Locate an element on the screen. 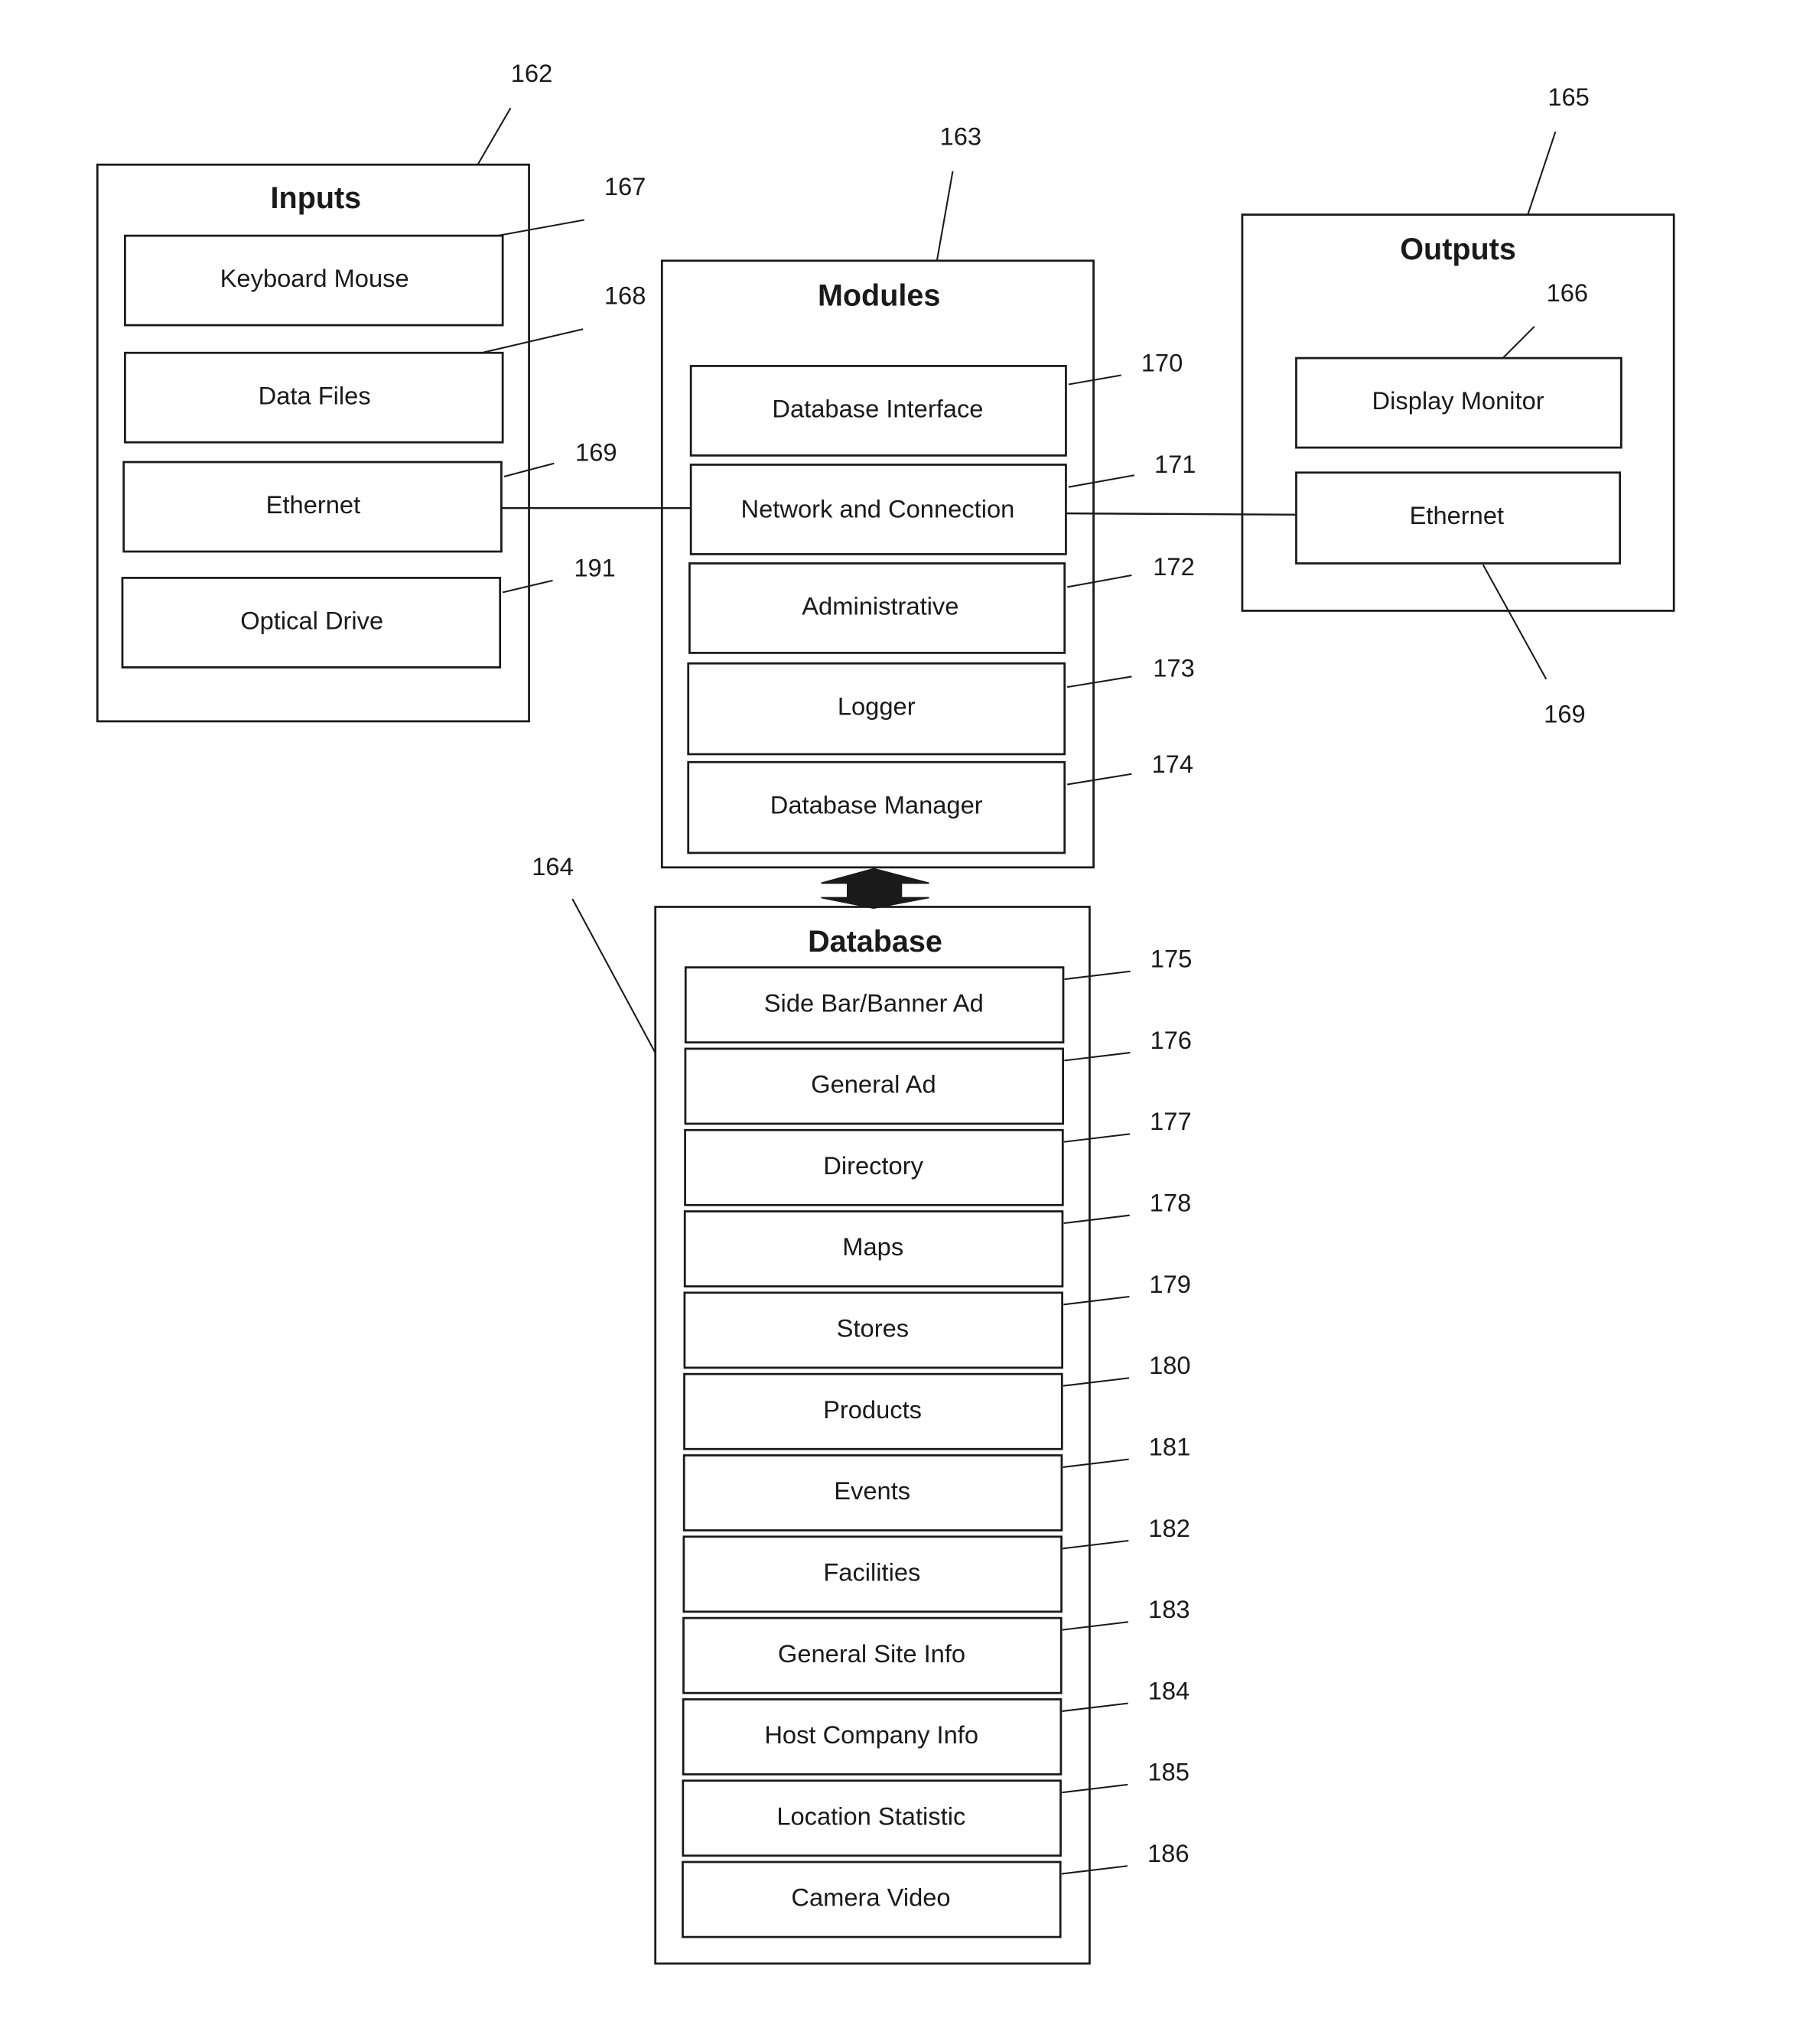 This screenshot has width=1816, height=2044. bidirectional-arrow-icon is located at coordinates (875, 888).